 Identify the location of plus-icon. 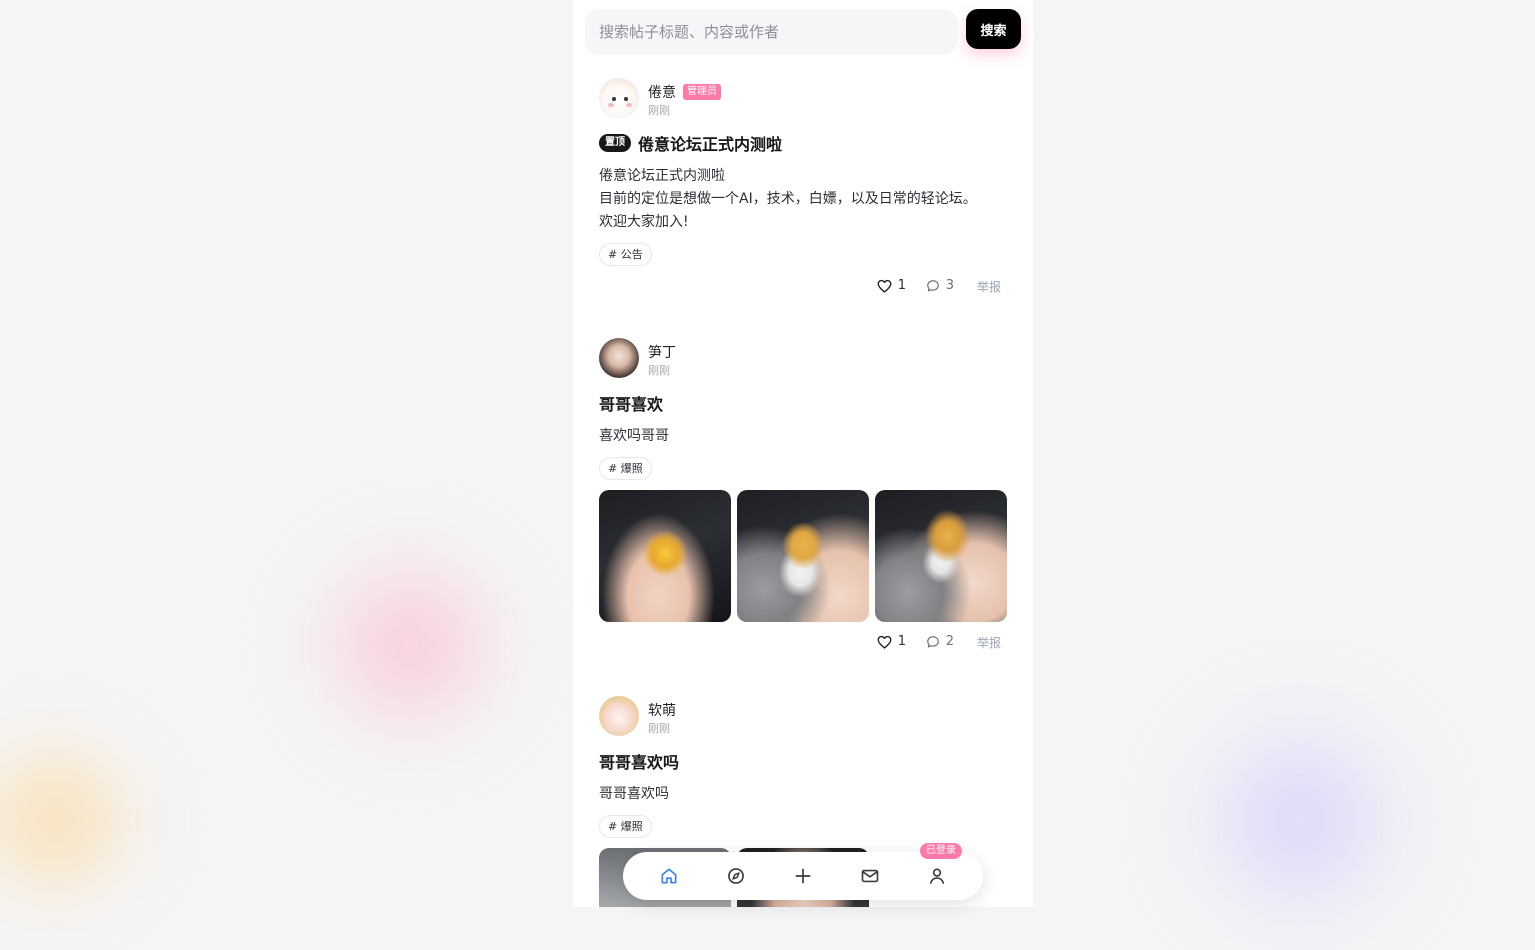
(803, 876).